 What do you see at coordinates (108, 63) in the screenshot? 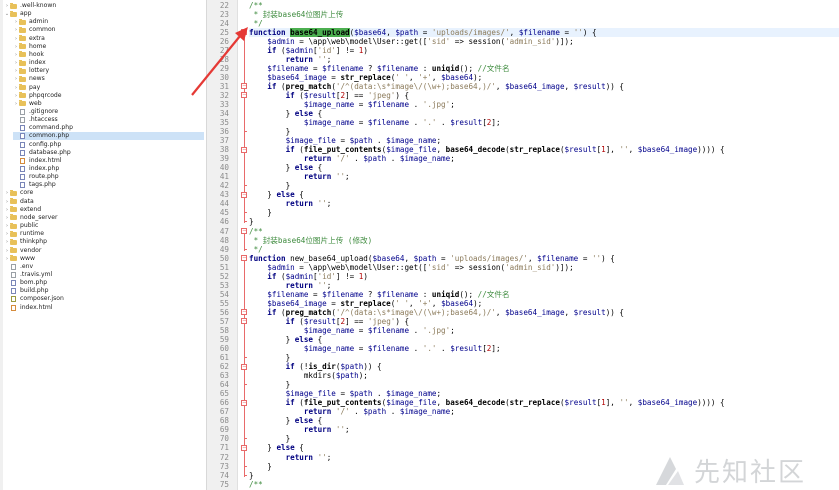
I see `tree-folder: › index` at bounding box center [108, 63].